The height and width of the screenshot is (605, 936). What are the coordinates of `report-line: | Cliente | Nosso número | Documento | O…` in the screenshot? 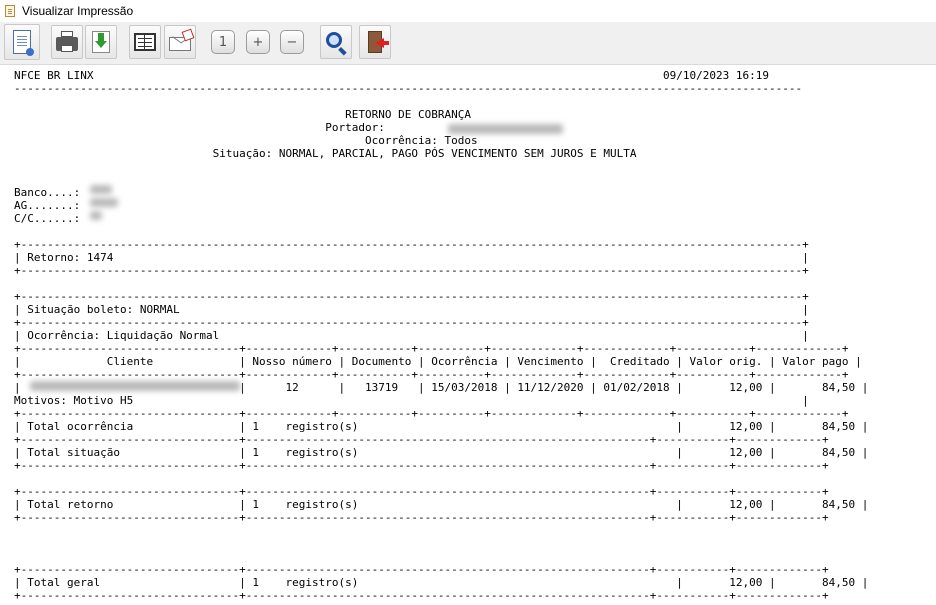 It's located at (438, 361).